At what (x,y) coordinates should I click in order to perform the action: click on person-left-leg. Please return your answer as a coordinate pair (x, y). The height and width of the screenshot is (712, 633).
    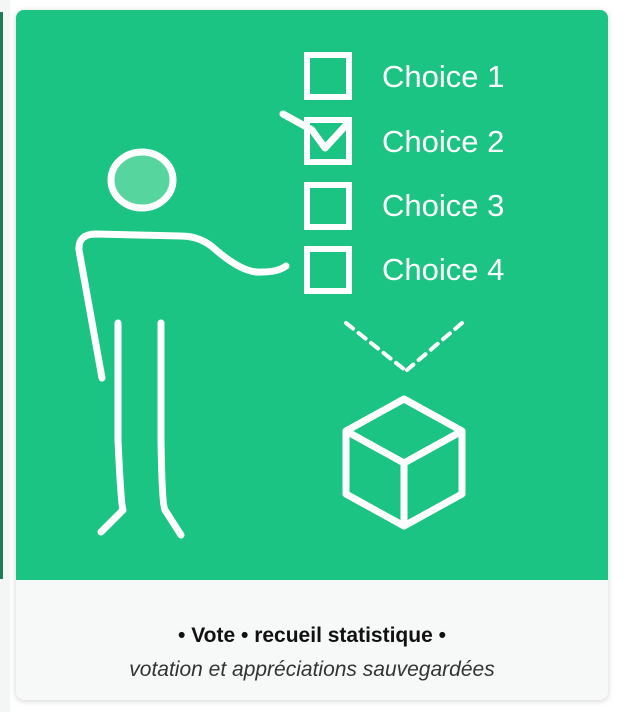
    Looking at the image, I should click on (112, 427).